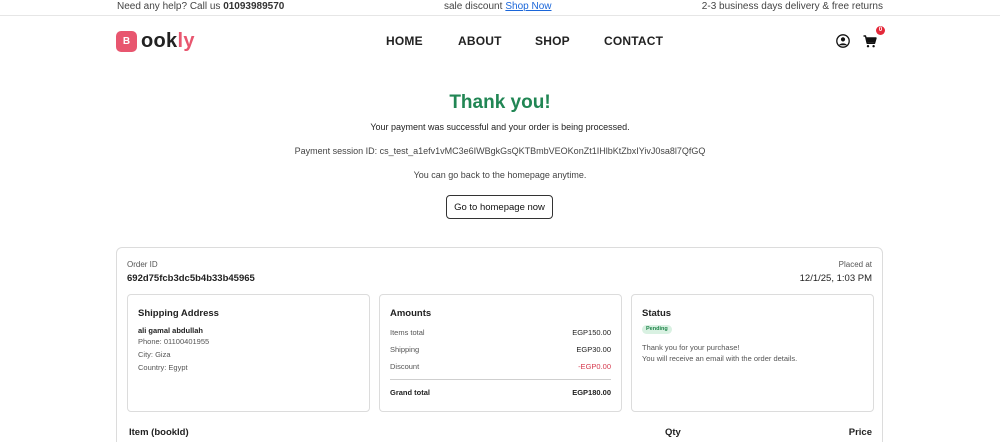  What do you see at coordinates (473, 6) in the screenshot?
I see `sale-text: sale discount` at bounding box center [473, 6].